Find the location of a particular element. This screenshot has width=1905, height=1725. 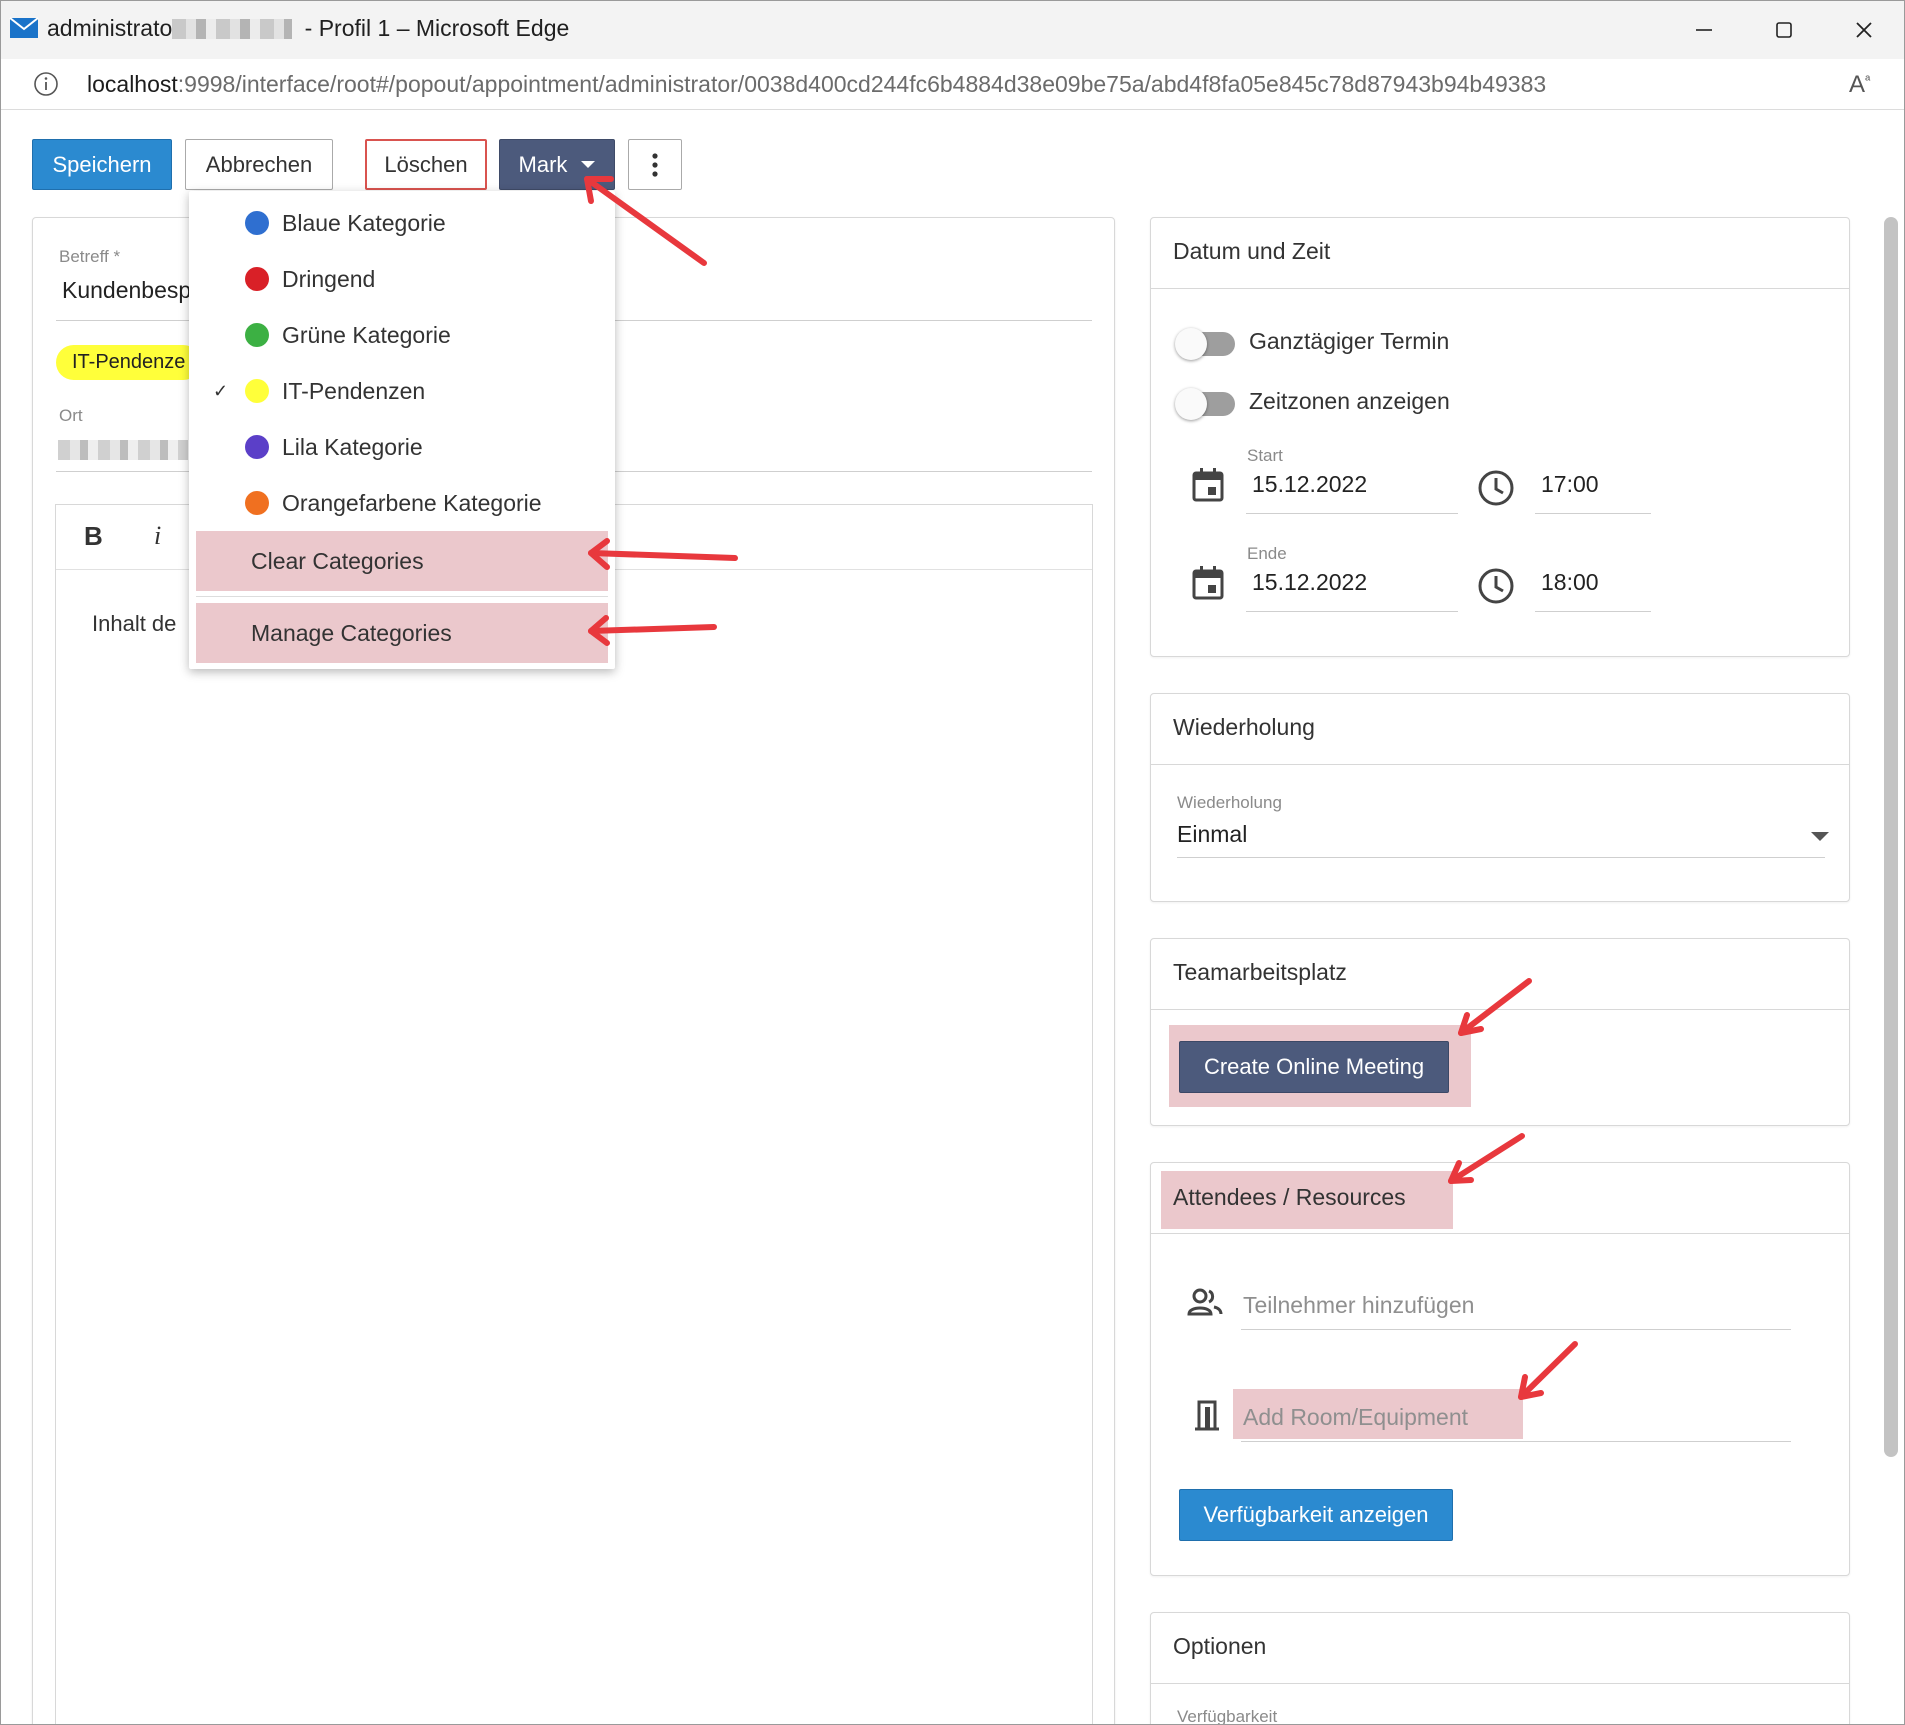

menu-item-label: Grüne Kategorie is located at coordinates (366, 334).